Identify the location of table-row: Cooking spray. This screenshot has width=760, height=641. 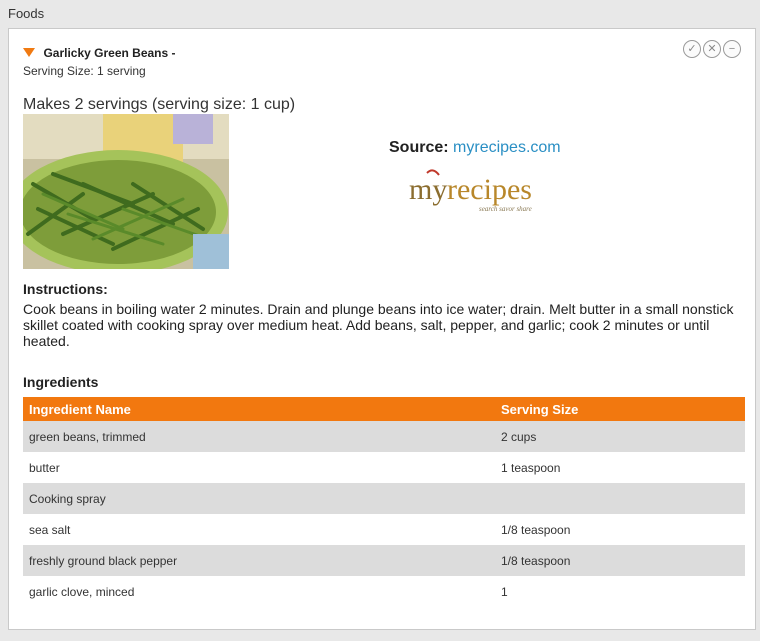
(384, 498).